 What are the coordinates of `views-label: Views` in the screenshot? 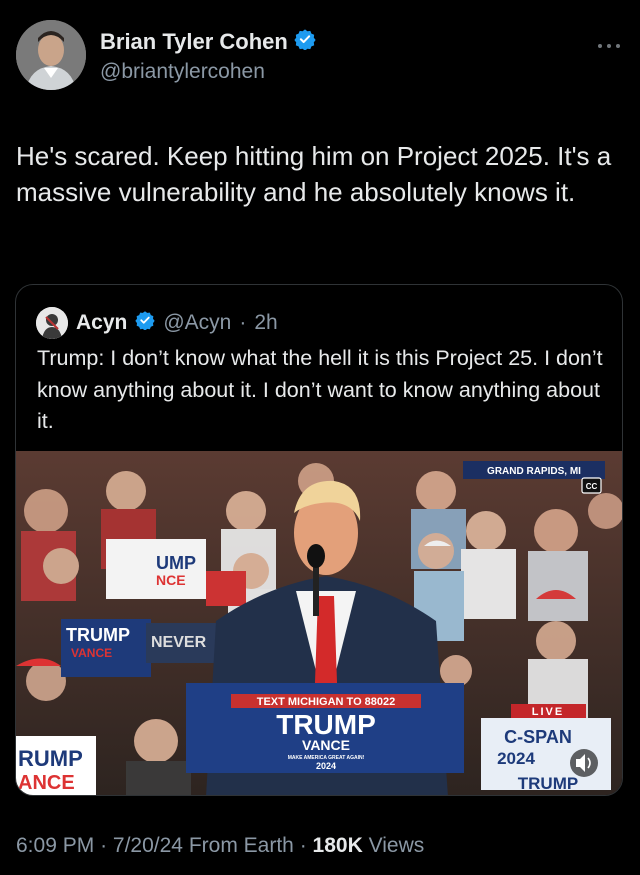 It's located at (396, 845).